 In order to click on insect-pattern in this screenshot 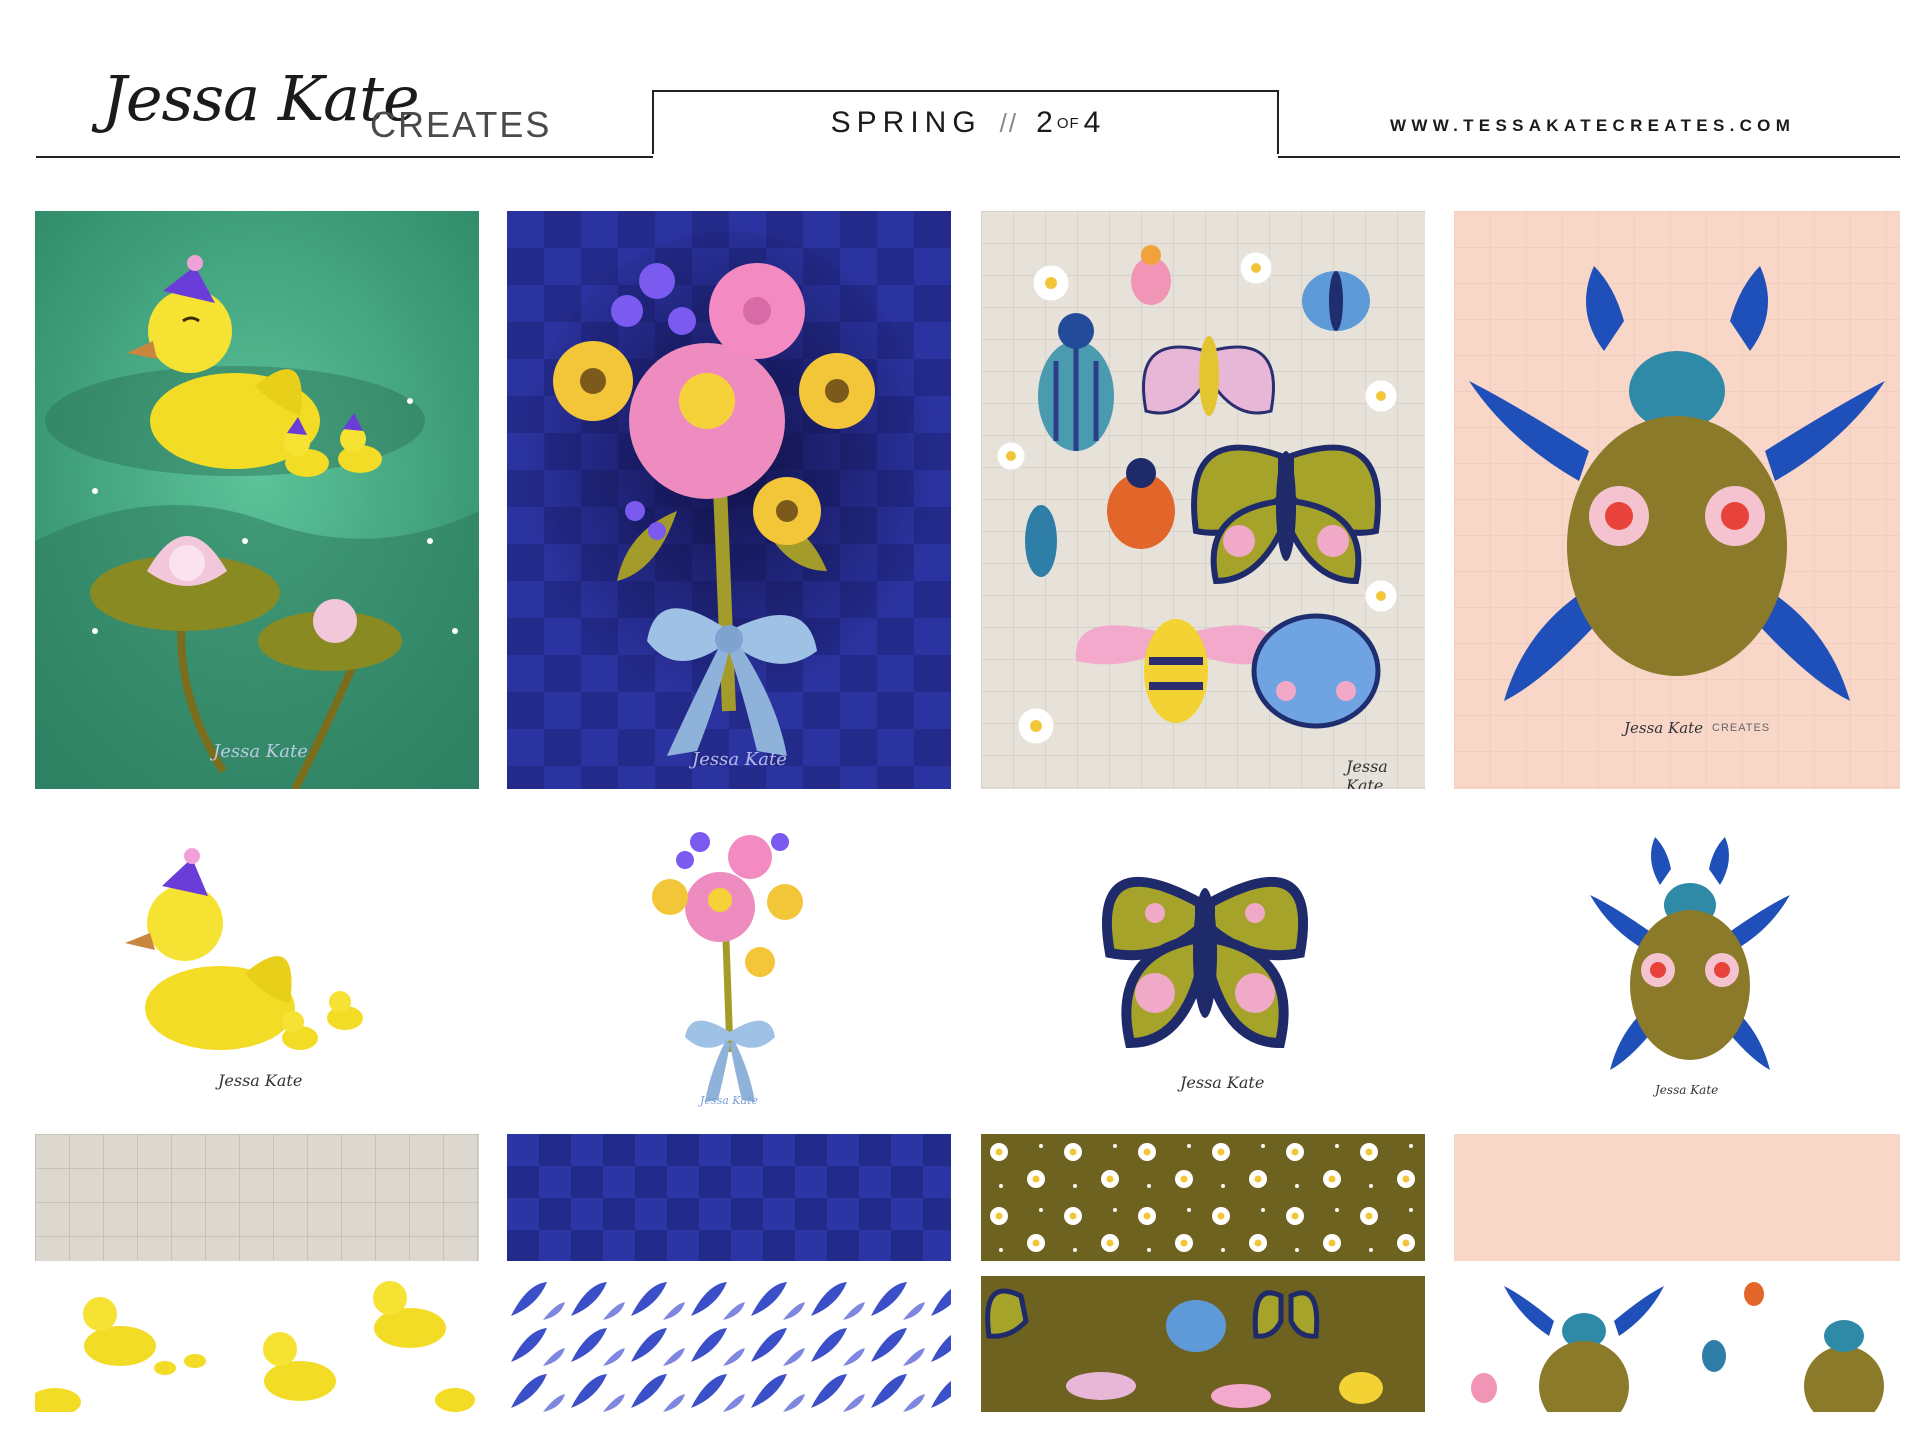, I will do `click(1203, 1344)`.